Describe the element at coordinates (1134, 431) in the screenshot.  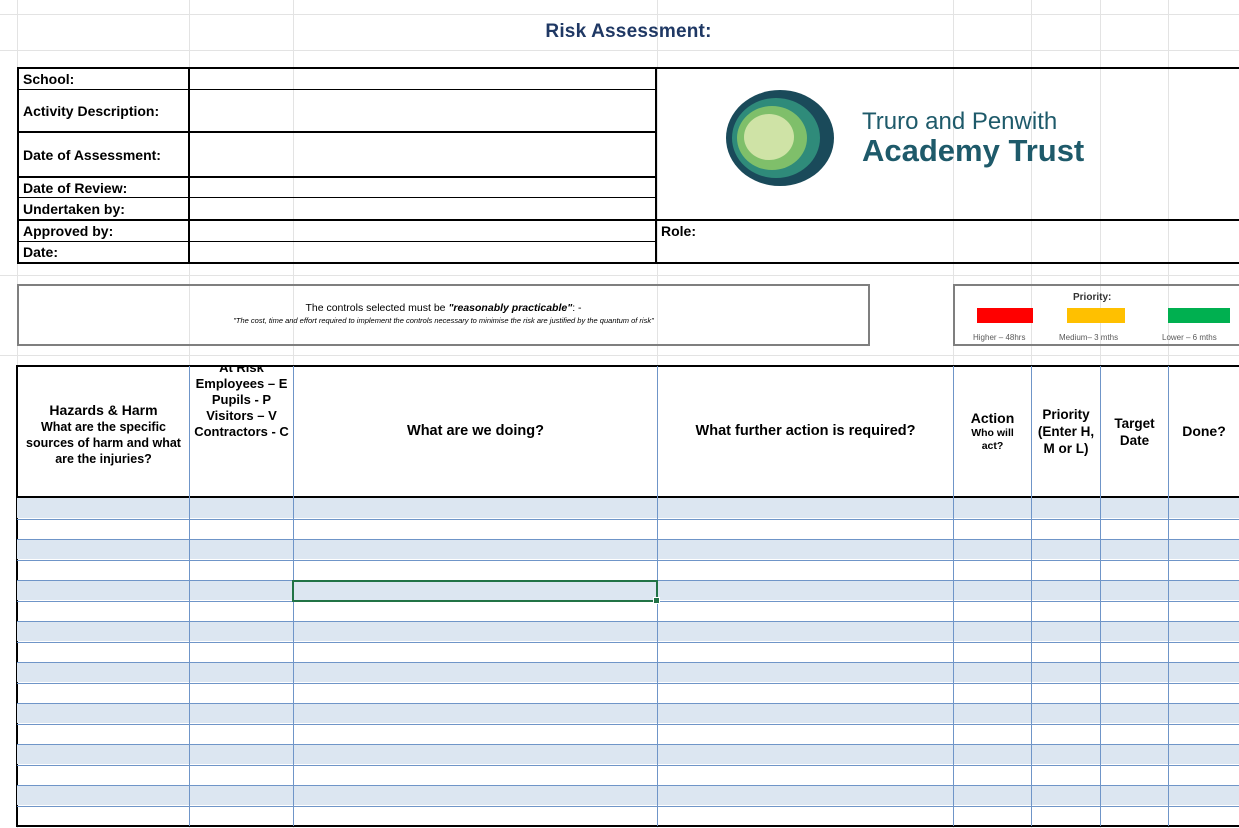
I see `header-target-date: Target Date` at that location.